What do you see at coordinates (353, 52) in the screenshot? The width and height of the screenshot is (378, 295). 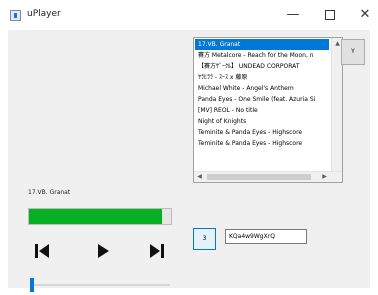 I see `side-button: Y` at bounding box center [353, 52].